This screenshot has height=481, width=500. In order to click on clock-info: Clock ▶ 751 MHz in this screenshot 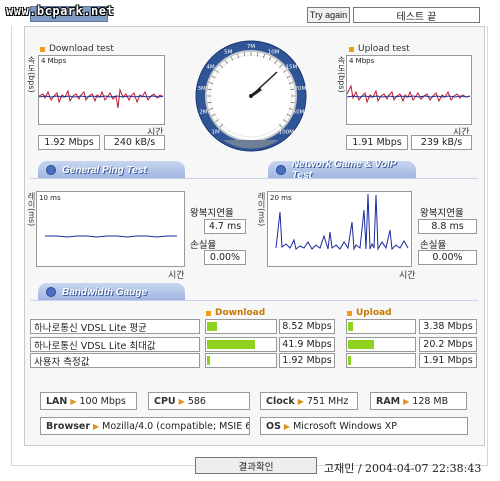, I will do `click(309, 401)`.